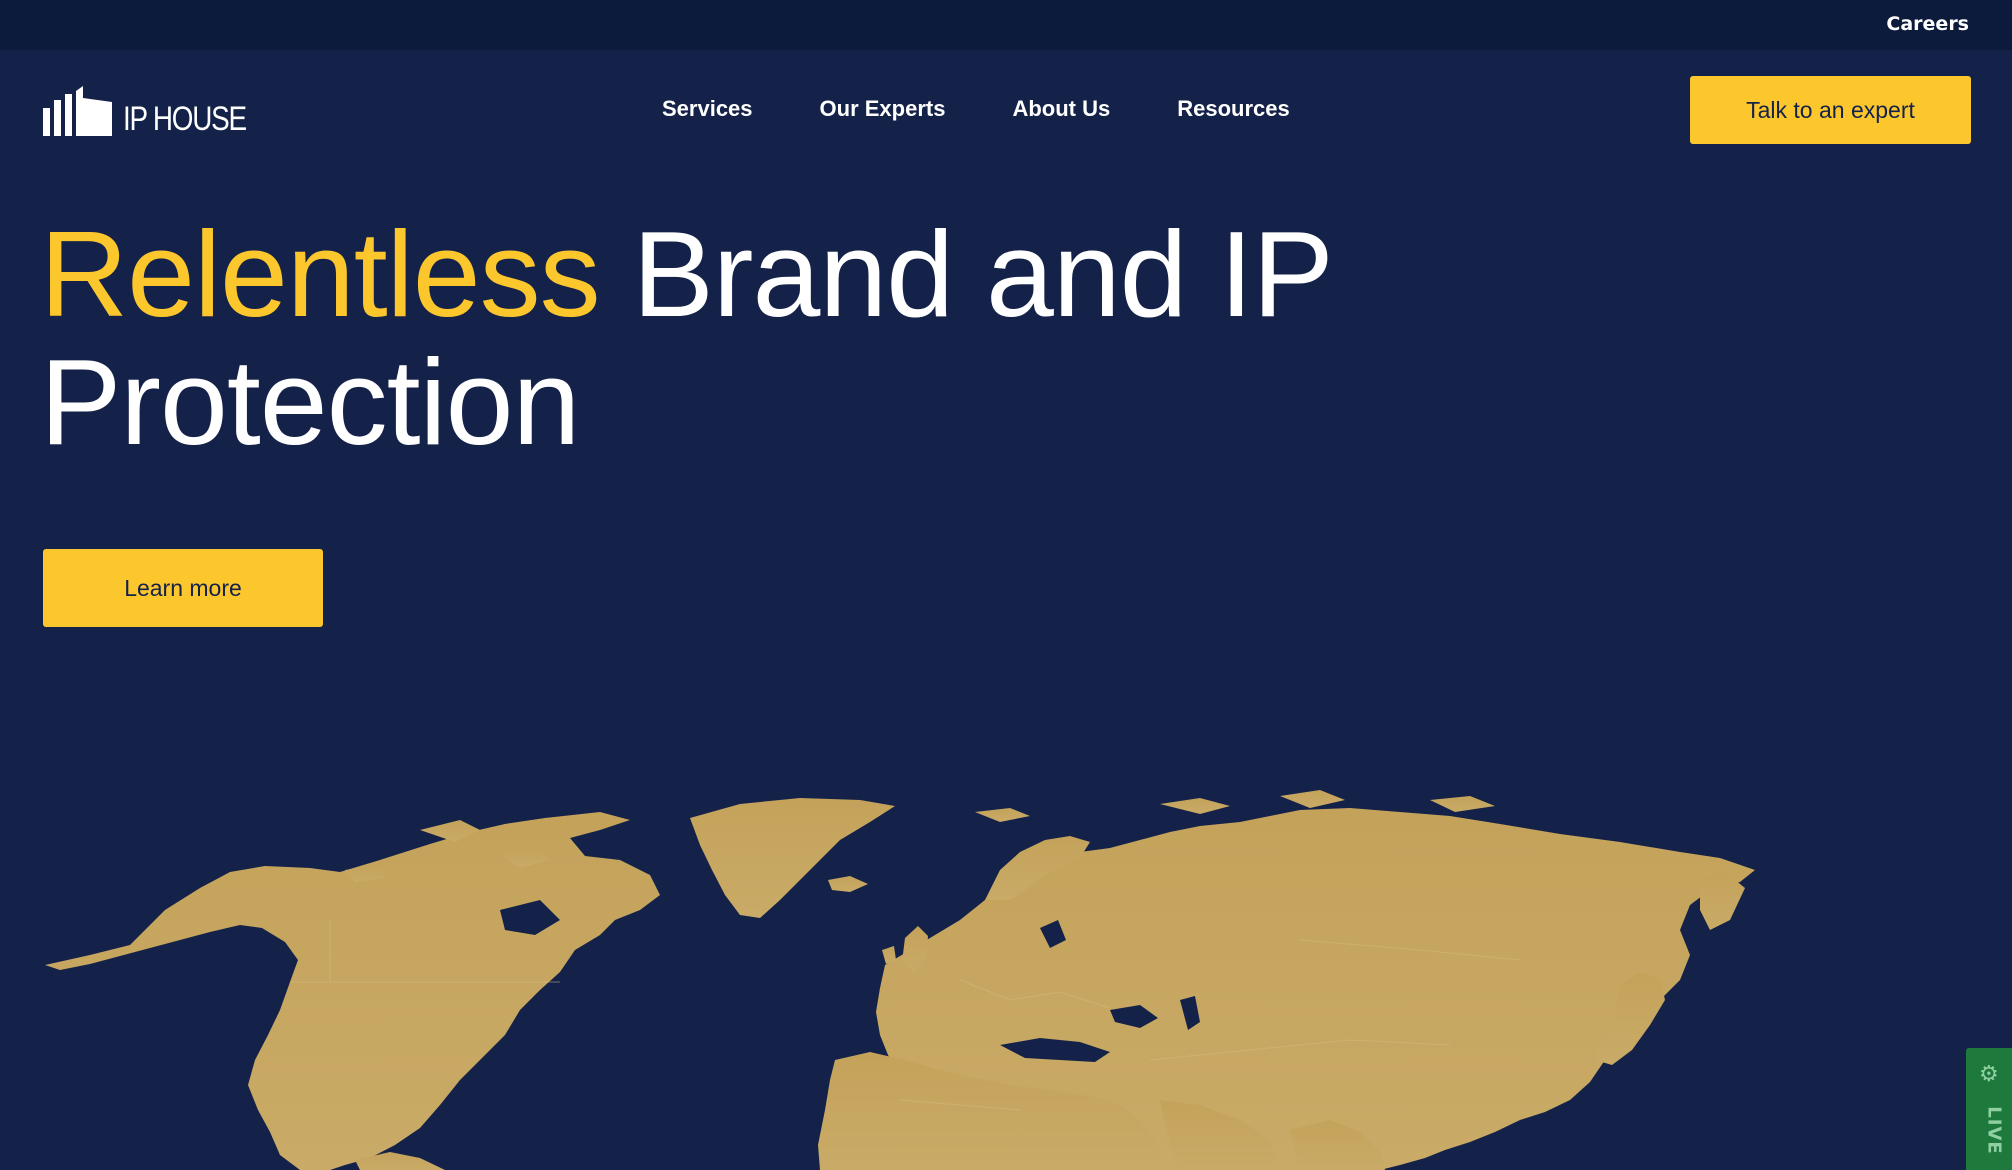  I want to click on nav-item-our-experts: Our Experts, so click(883, 109).